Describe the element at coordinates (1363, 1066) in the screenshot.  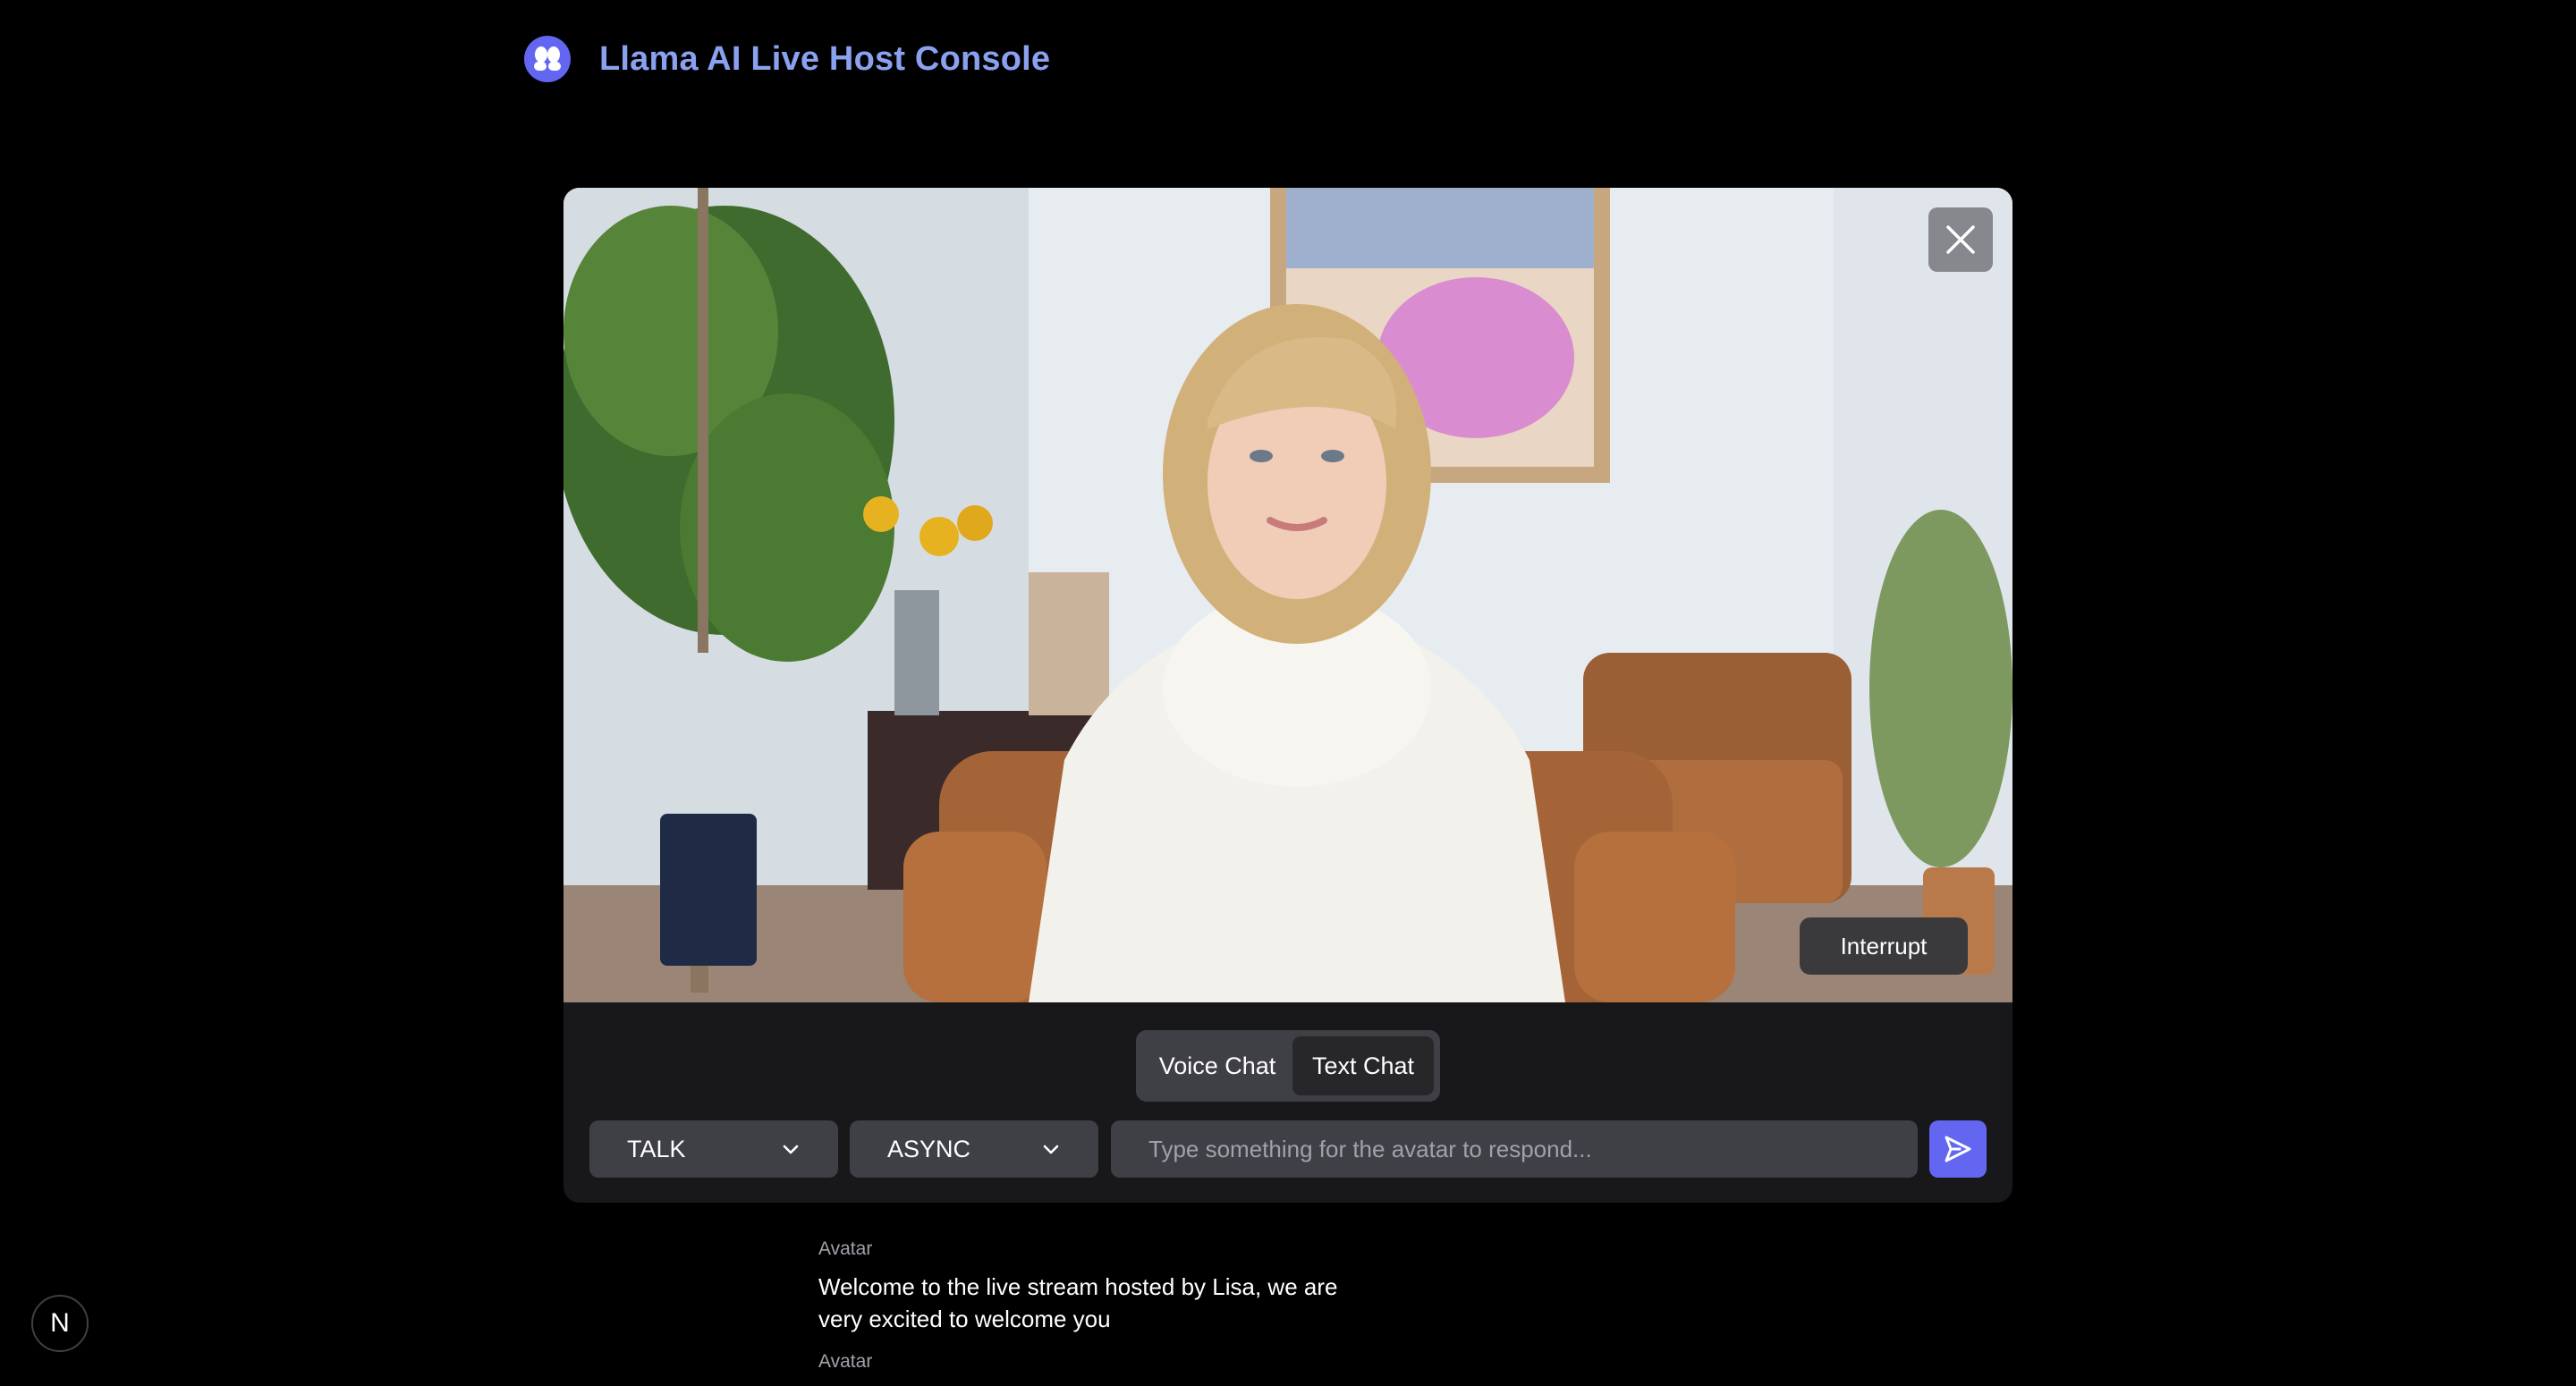
I see `tab-text-chat: Text Chat` at that location.